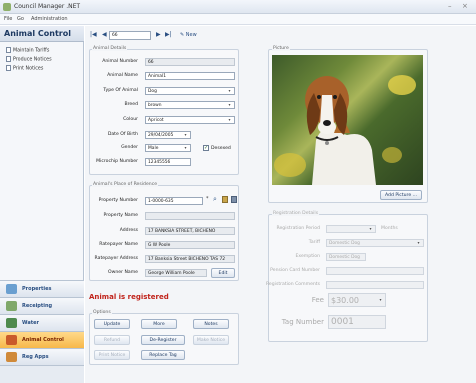  I want to click on required-marker: *, so click(207, 199).